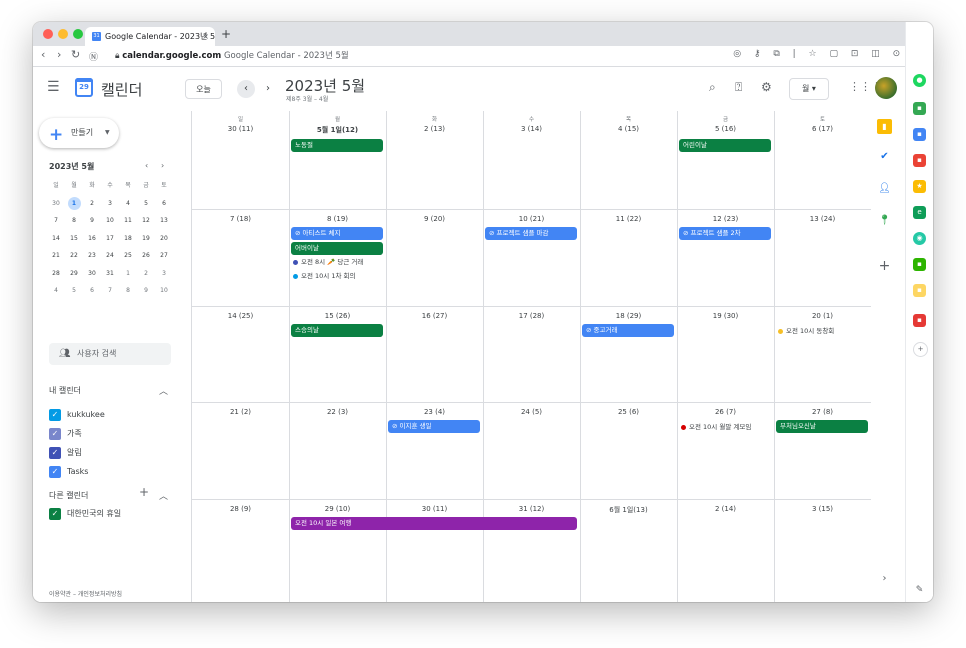 Image resolution: width=966 pixels, height=648 pixels. What do you see at coordinates (246, 89) in the screenshot?
I see `previous-period-button: ‹` at bounding box center [246, 89].